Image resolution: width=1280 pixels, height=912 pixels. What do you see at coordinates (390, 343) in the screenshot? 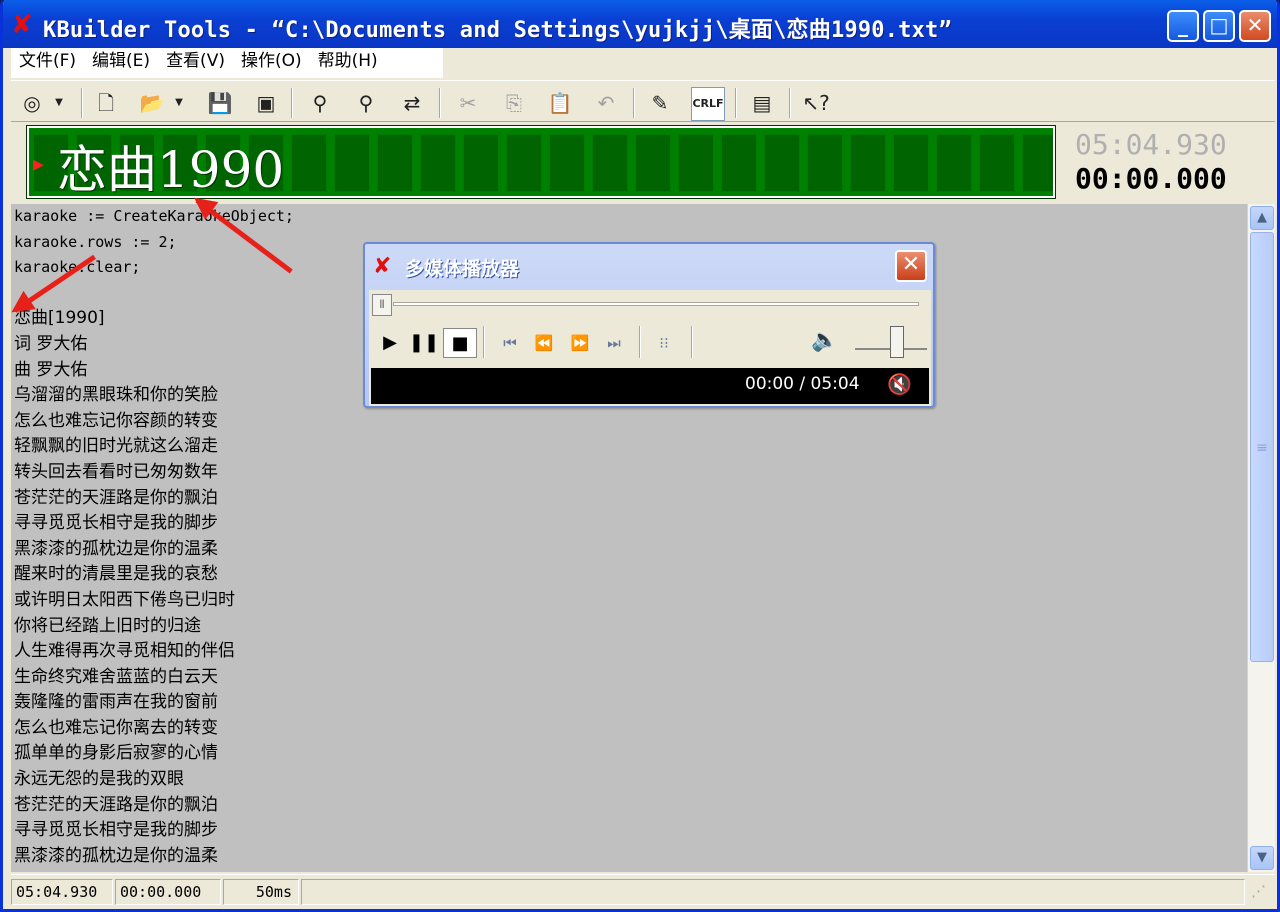
I see `play-icon: ▶` at bounding box center [390, 343].